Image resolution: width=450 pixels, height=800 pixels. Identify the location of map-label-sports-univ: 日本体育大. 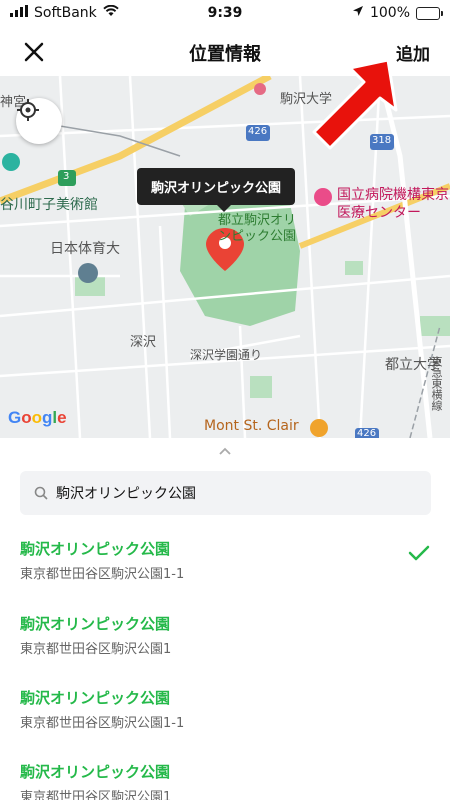
(85, 249).